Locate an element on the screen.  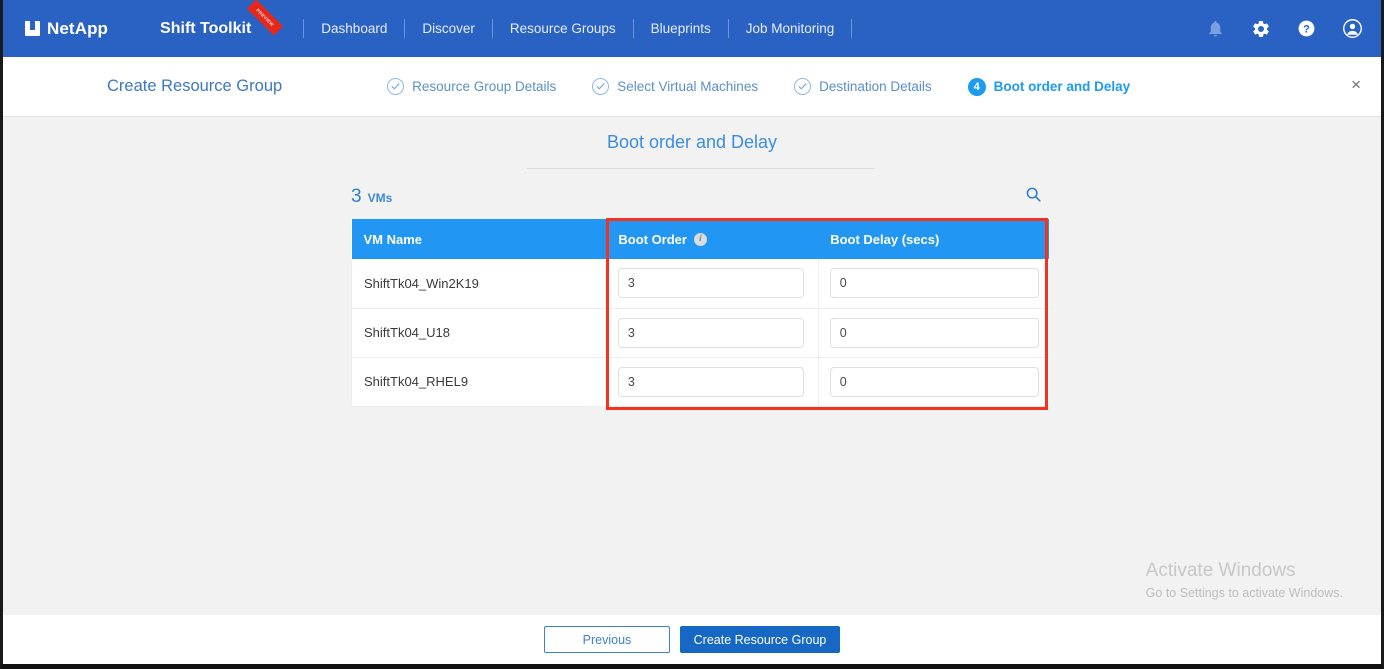
nav-item-job-monitoring: Job Monitoring is located at coordinates (790, 29).